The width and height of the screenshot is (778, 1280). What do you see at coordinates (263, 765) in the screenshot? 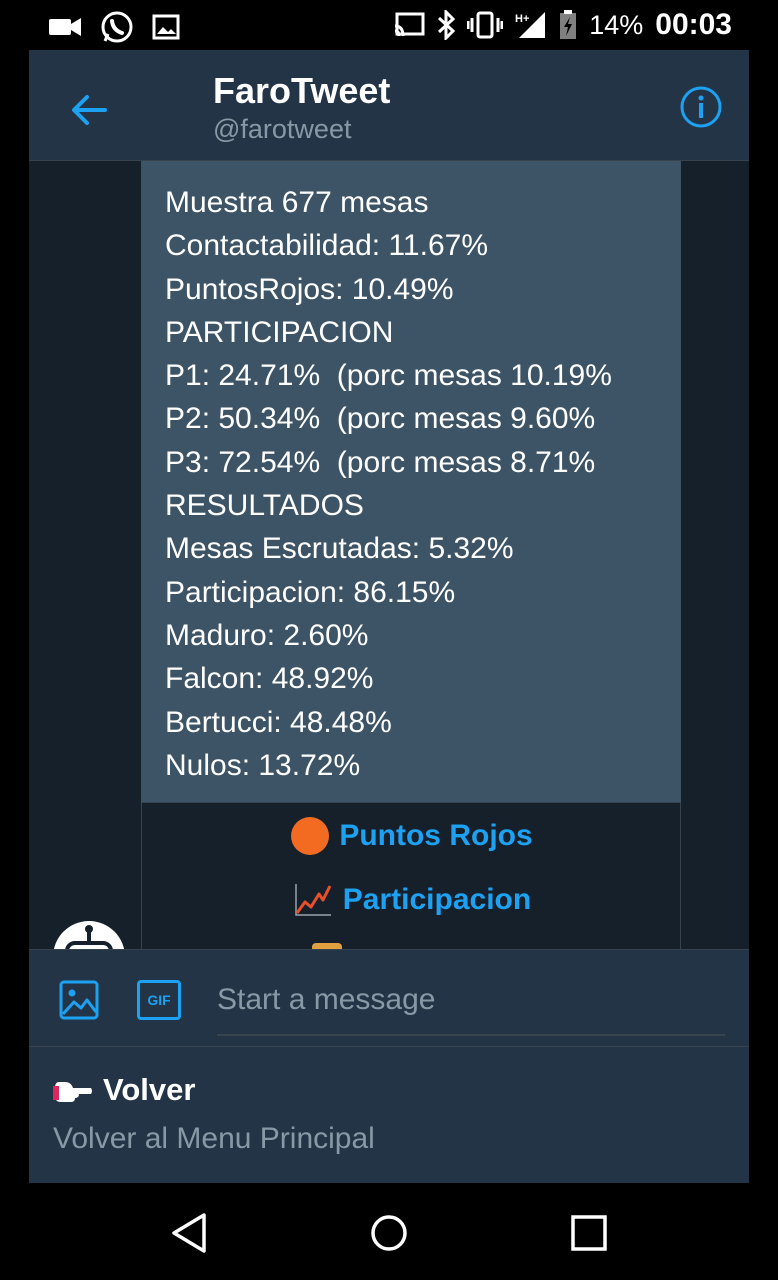
I see `message-line: Nulos: 13.72%` at bounding box center [263, 765].